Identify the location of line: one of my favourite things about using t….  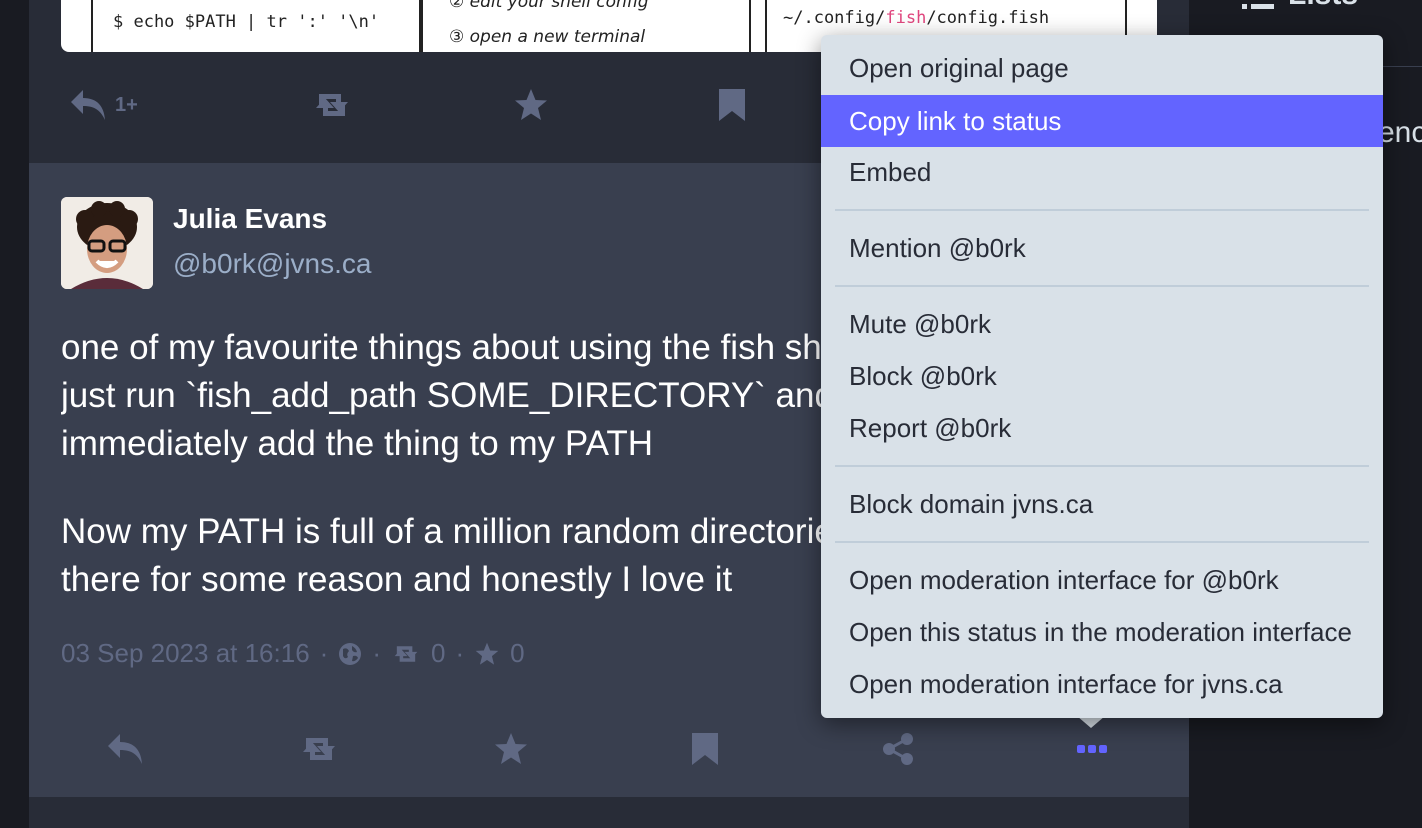
(441, 347).